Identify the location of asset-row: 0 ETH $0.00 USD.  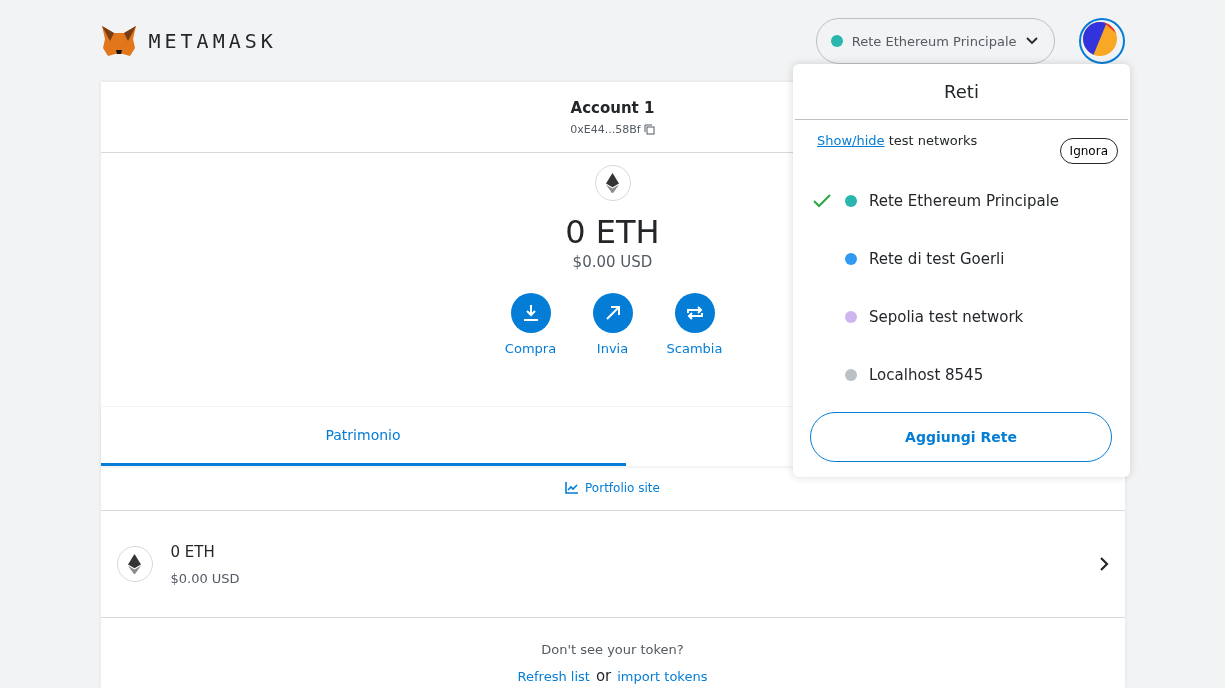
(612, 564).